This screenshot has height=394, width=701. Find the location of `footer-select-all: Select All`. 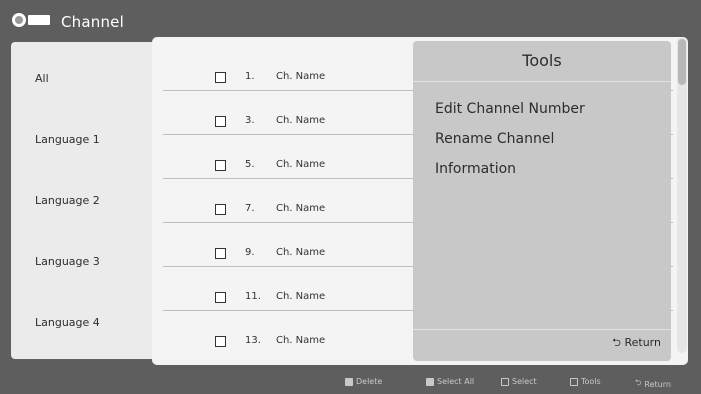

footer-select-all: Select All is located at coordinates (450, 381).